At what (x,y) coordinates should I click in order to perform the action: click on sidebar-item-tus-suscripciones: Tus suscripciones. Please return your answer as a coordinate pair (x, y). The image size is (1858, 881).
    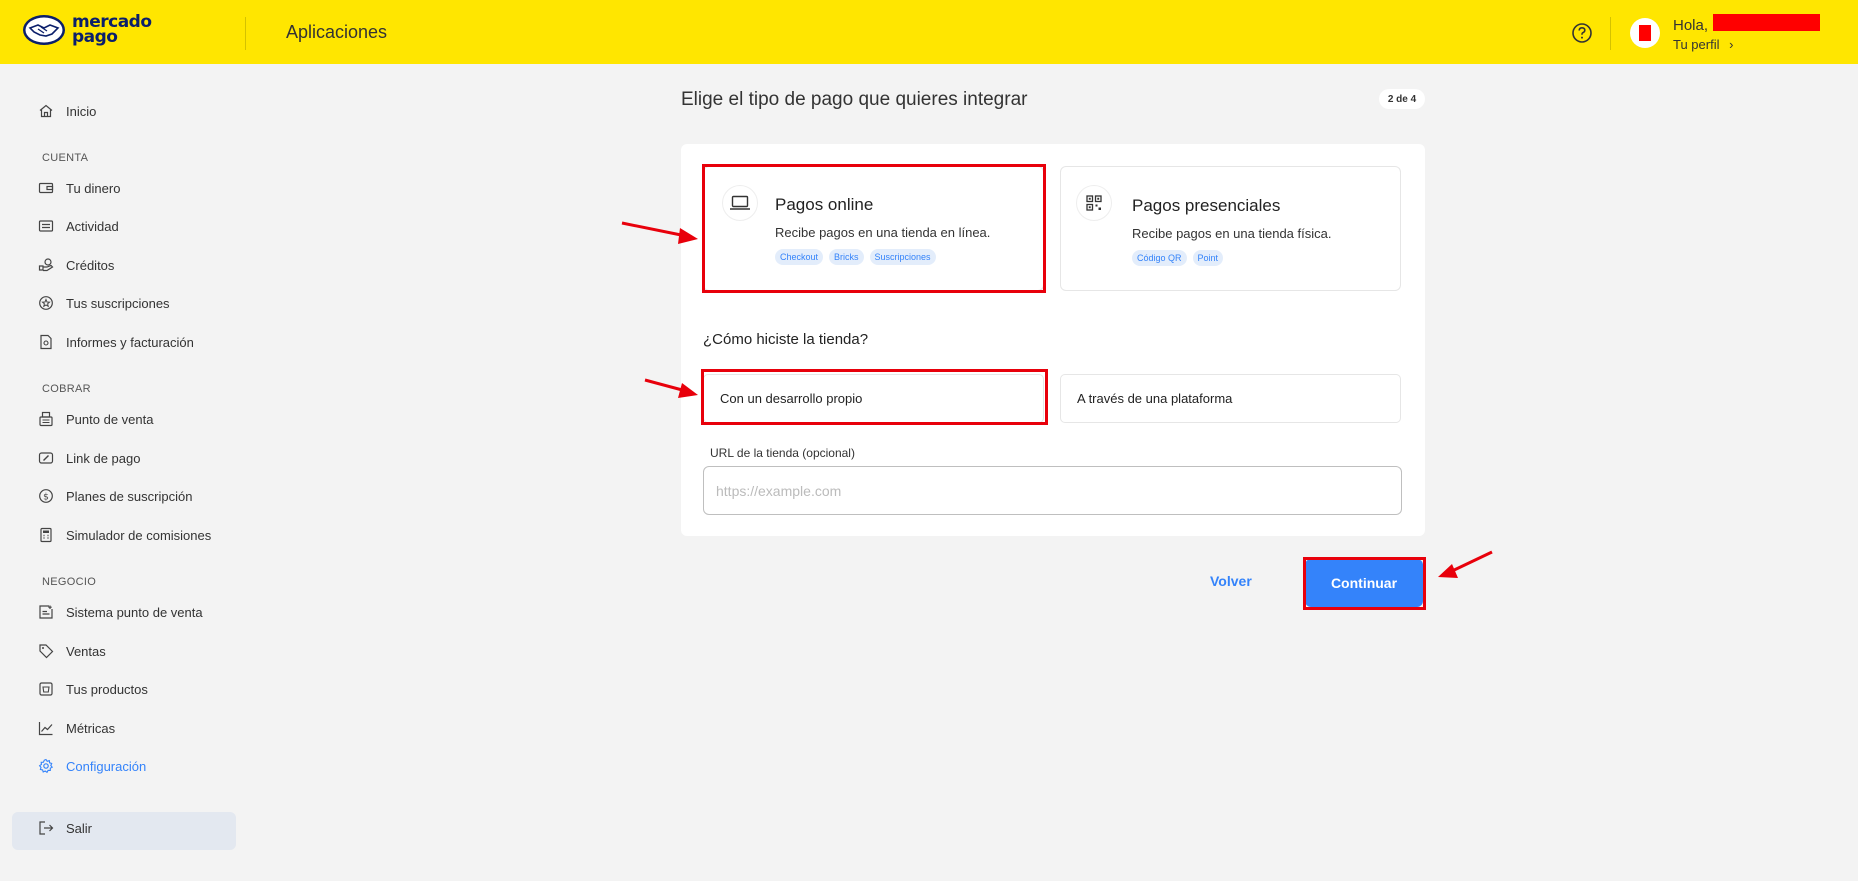
    Looking at the image, I should click on (104, 303).